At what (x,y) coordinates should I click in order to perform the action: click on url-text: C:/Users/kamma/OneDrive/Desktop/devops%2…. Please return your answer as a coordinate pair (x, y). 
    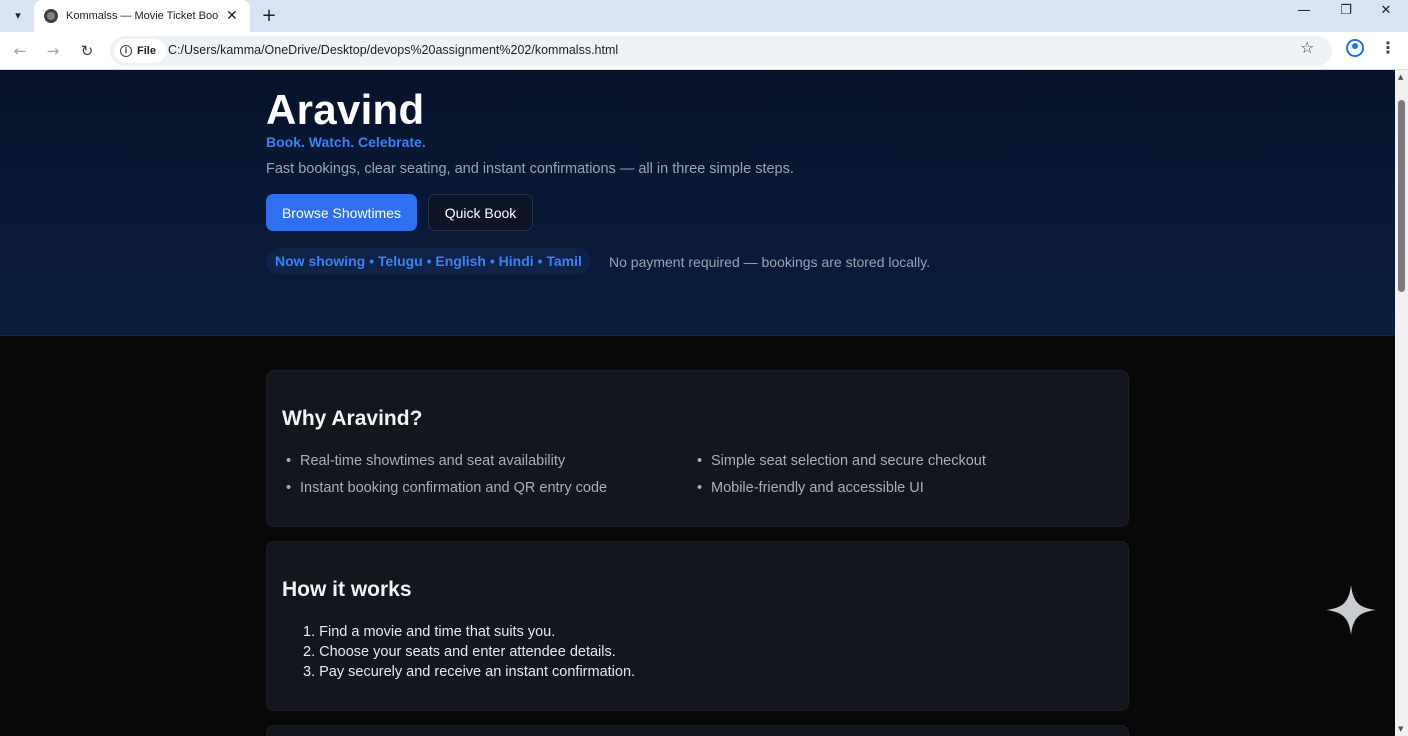
    Looking at the image, I should click on (393, 50).